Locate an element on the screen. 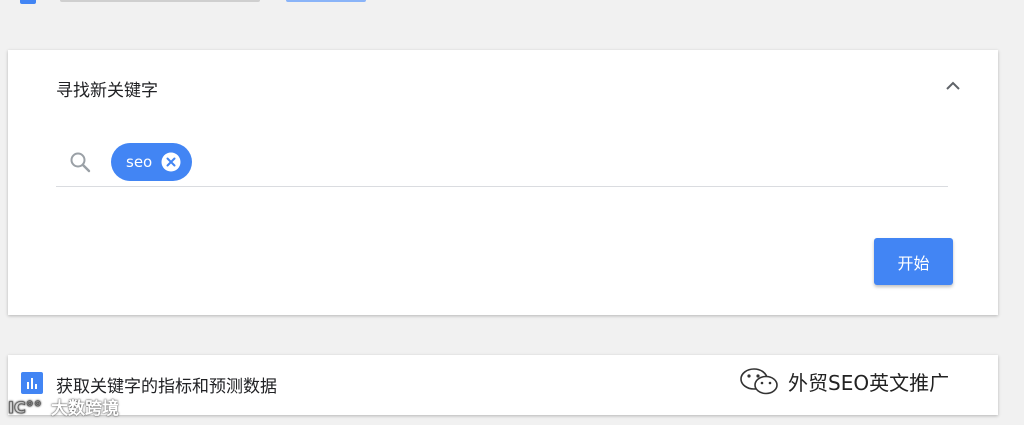  close-circle-icon is located at coordinates (171, 162).